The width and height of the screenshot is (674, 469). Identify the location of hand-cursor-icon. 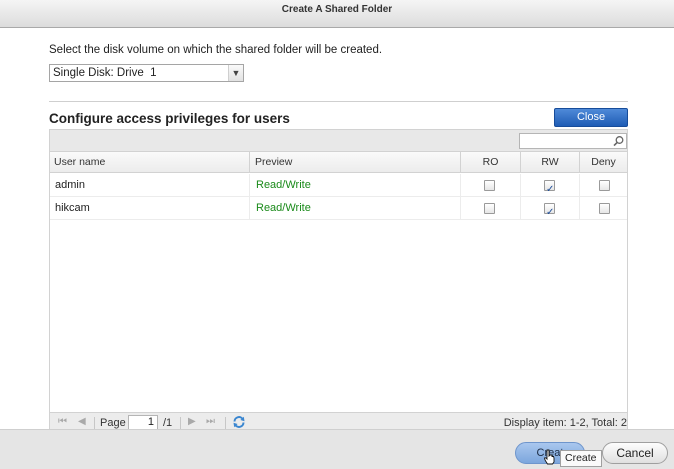
(549, 457).